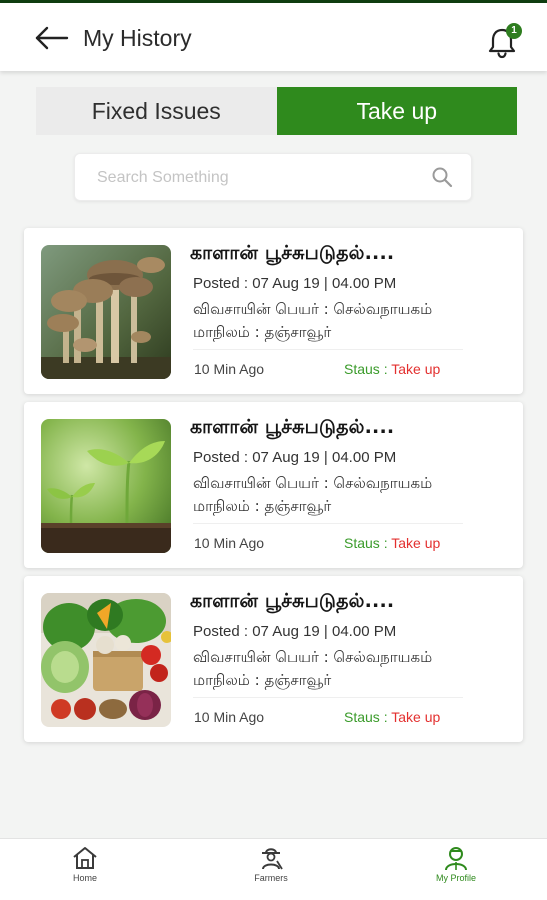 The height and width of the screenshot is (900, 547). What do you see at coordinates (84, 878) in the screenshot?
I see `nav-home-label: Home` at bounding box center [84, 878].